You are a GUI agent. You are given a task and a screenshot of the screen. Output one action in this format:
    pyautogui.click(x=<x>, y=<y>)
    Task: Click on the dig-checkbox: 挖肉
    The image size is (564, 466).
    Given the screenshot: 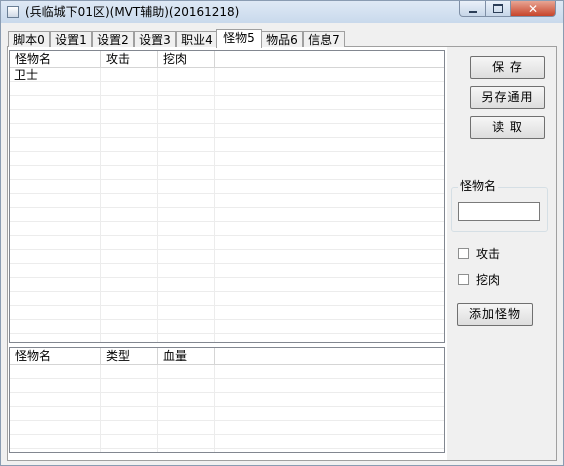 What is the action you would take?
    pyautogui.click(x=479, y=279)
    